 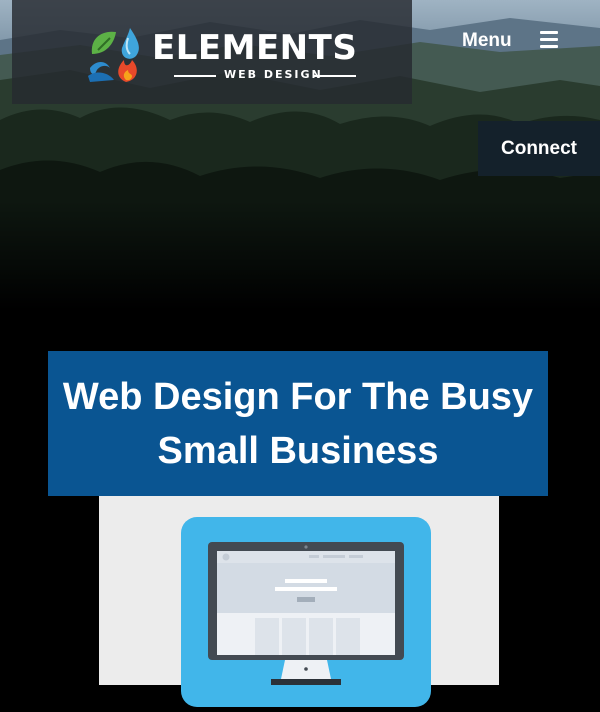 I want to click on connect-button: Connect, so click(x=539, y=148).